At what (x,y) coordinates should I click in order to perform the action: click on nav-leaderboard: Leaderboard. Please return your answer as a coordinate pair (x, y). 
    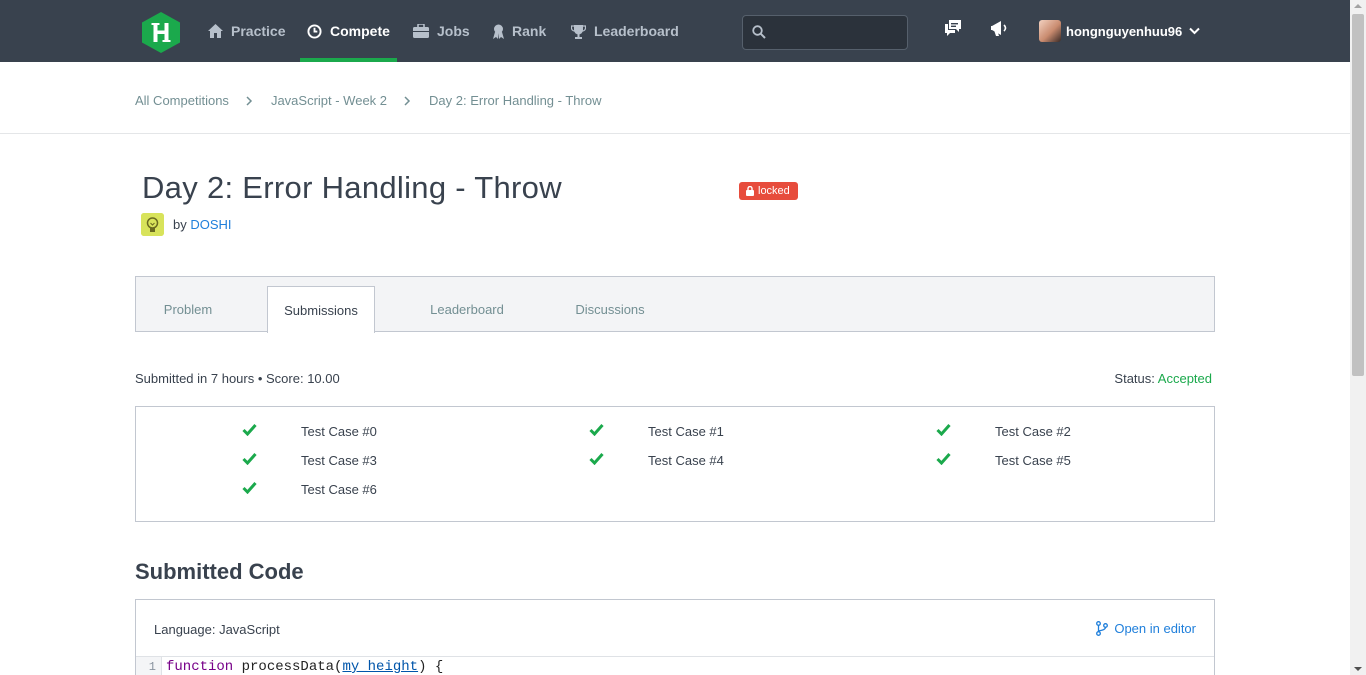
    Looking at the image, I should click on (625, 31).